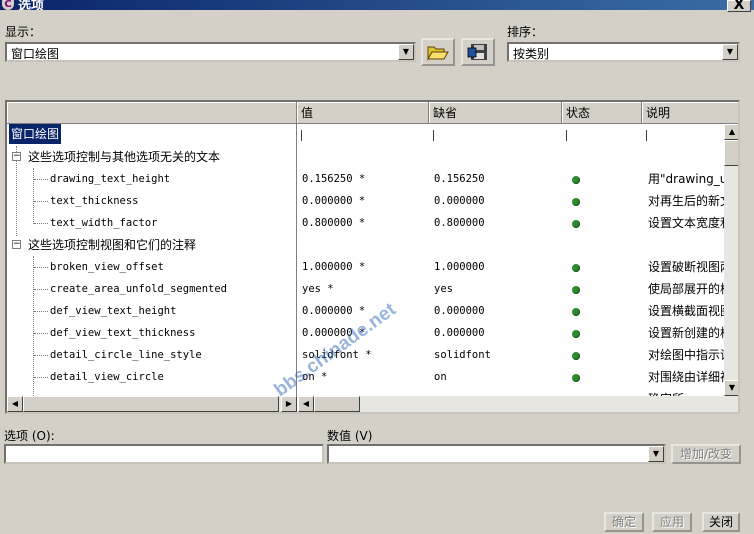 Image resolution: width=754 pixels, height=534 pixels. I want to click on option-value: 1.000000 *, so click(334, 267).